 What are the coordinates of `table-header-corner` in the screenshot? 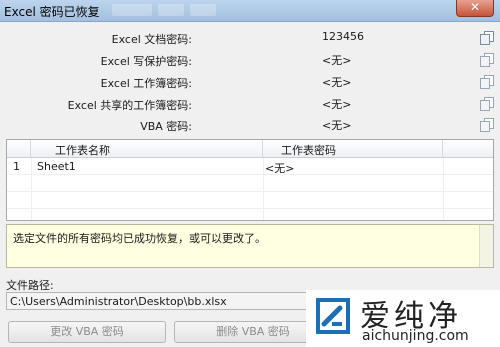 It's located at (19, 149).